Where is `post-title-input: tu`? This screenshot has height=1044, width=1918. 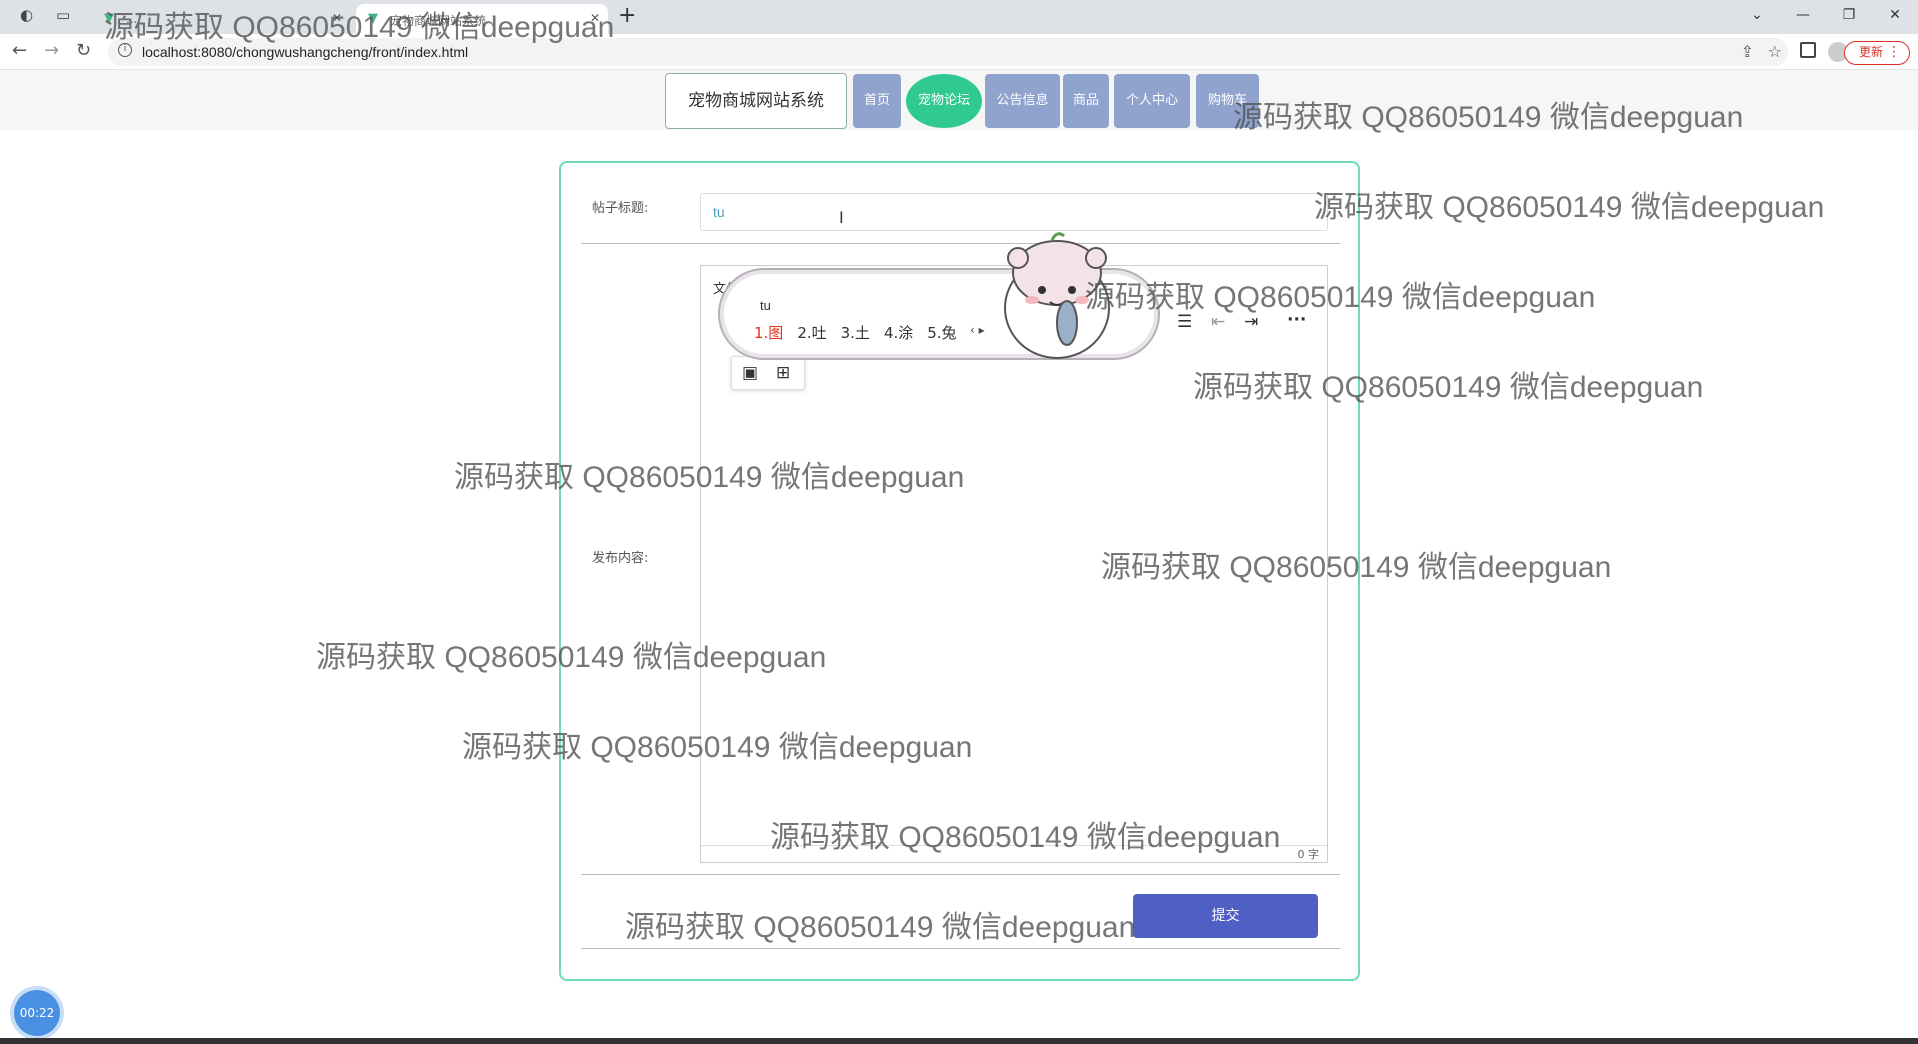 post-title-input: tu is located at coordinates (1014, 212).